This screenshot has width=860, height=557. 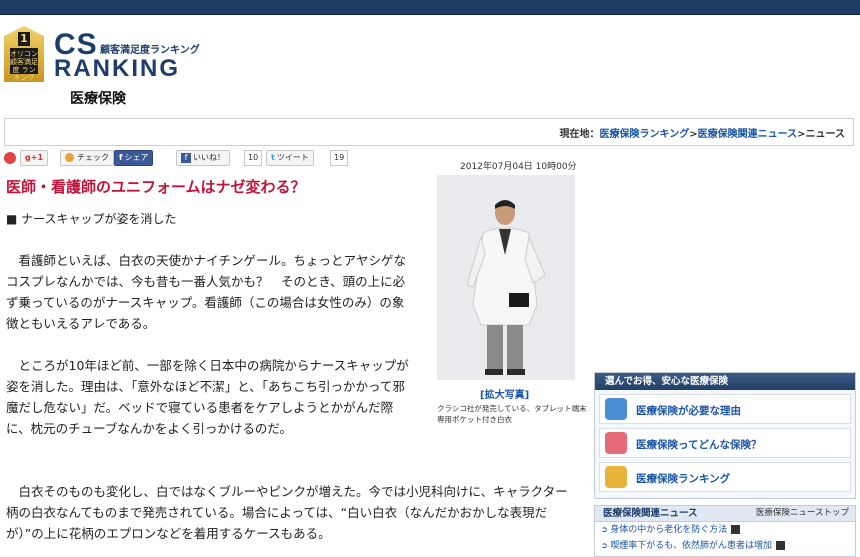 I want to click on check-button: チェック, so click(x=87, y=158).